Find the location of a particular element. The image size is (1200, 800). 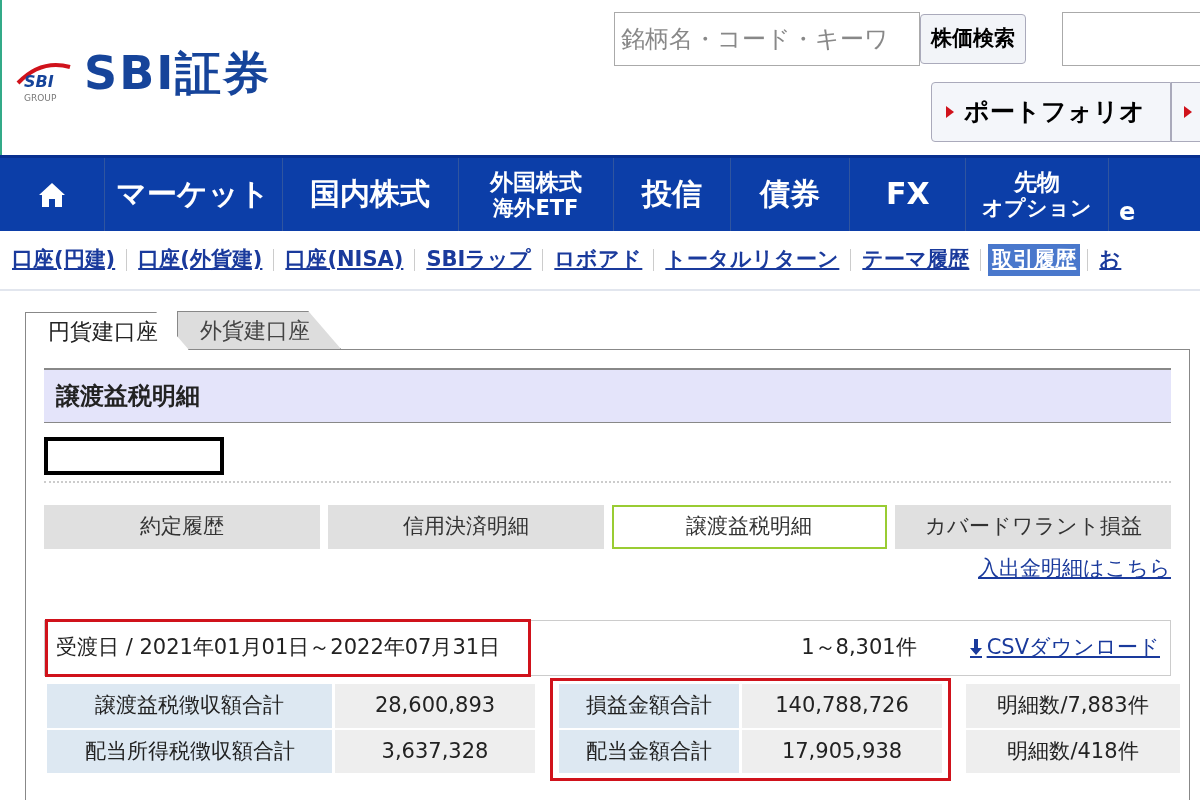

menu-button is located at coordinates (1185, 112).